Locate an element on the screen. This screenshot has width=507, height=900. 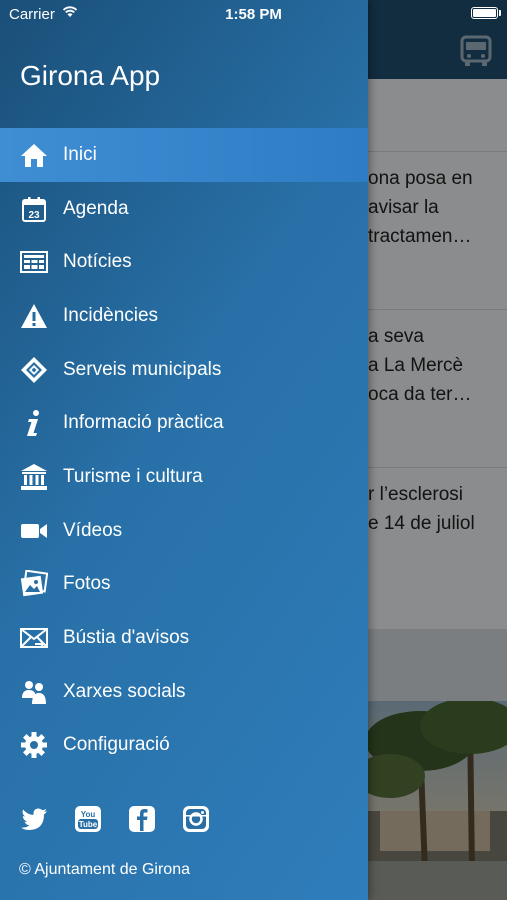
status-time: 1:58 PM is located at coordinates (253, 14).